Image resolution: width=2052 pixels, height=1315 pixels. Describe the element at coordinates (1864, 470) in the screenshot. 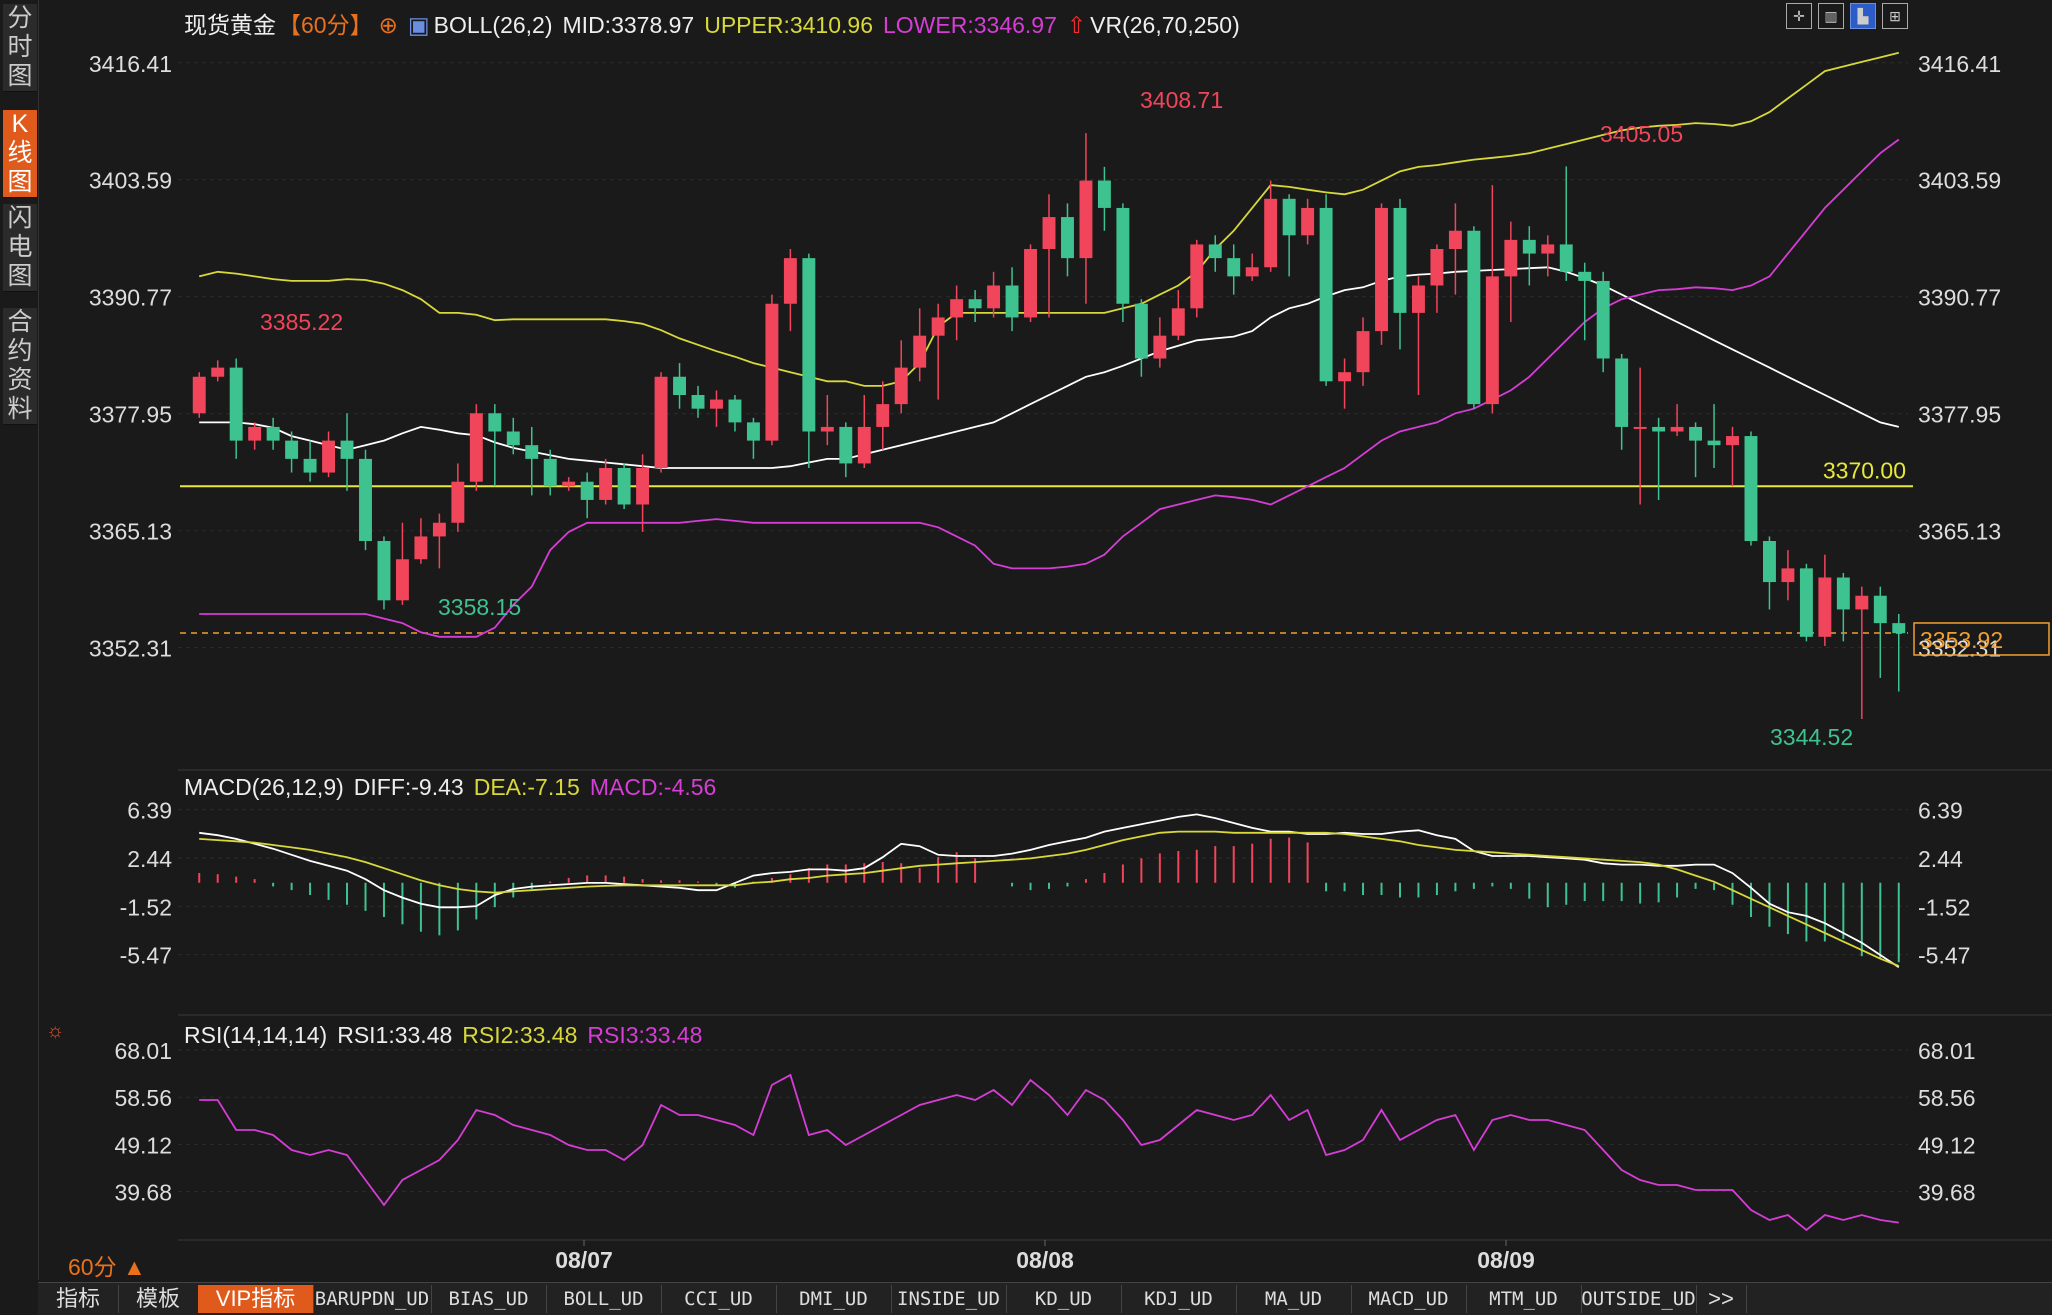

I see `level-line-label: 3370.00` at that location.